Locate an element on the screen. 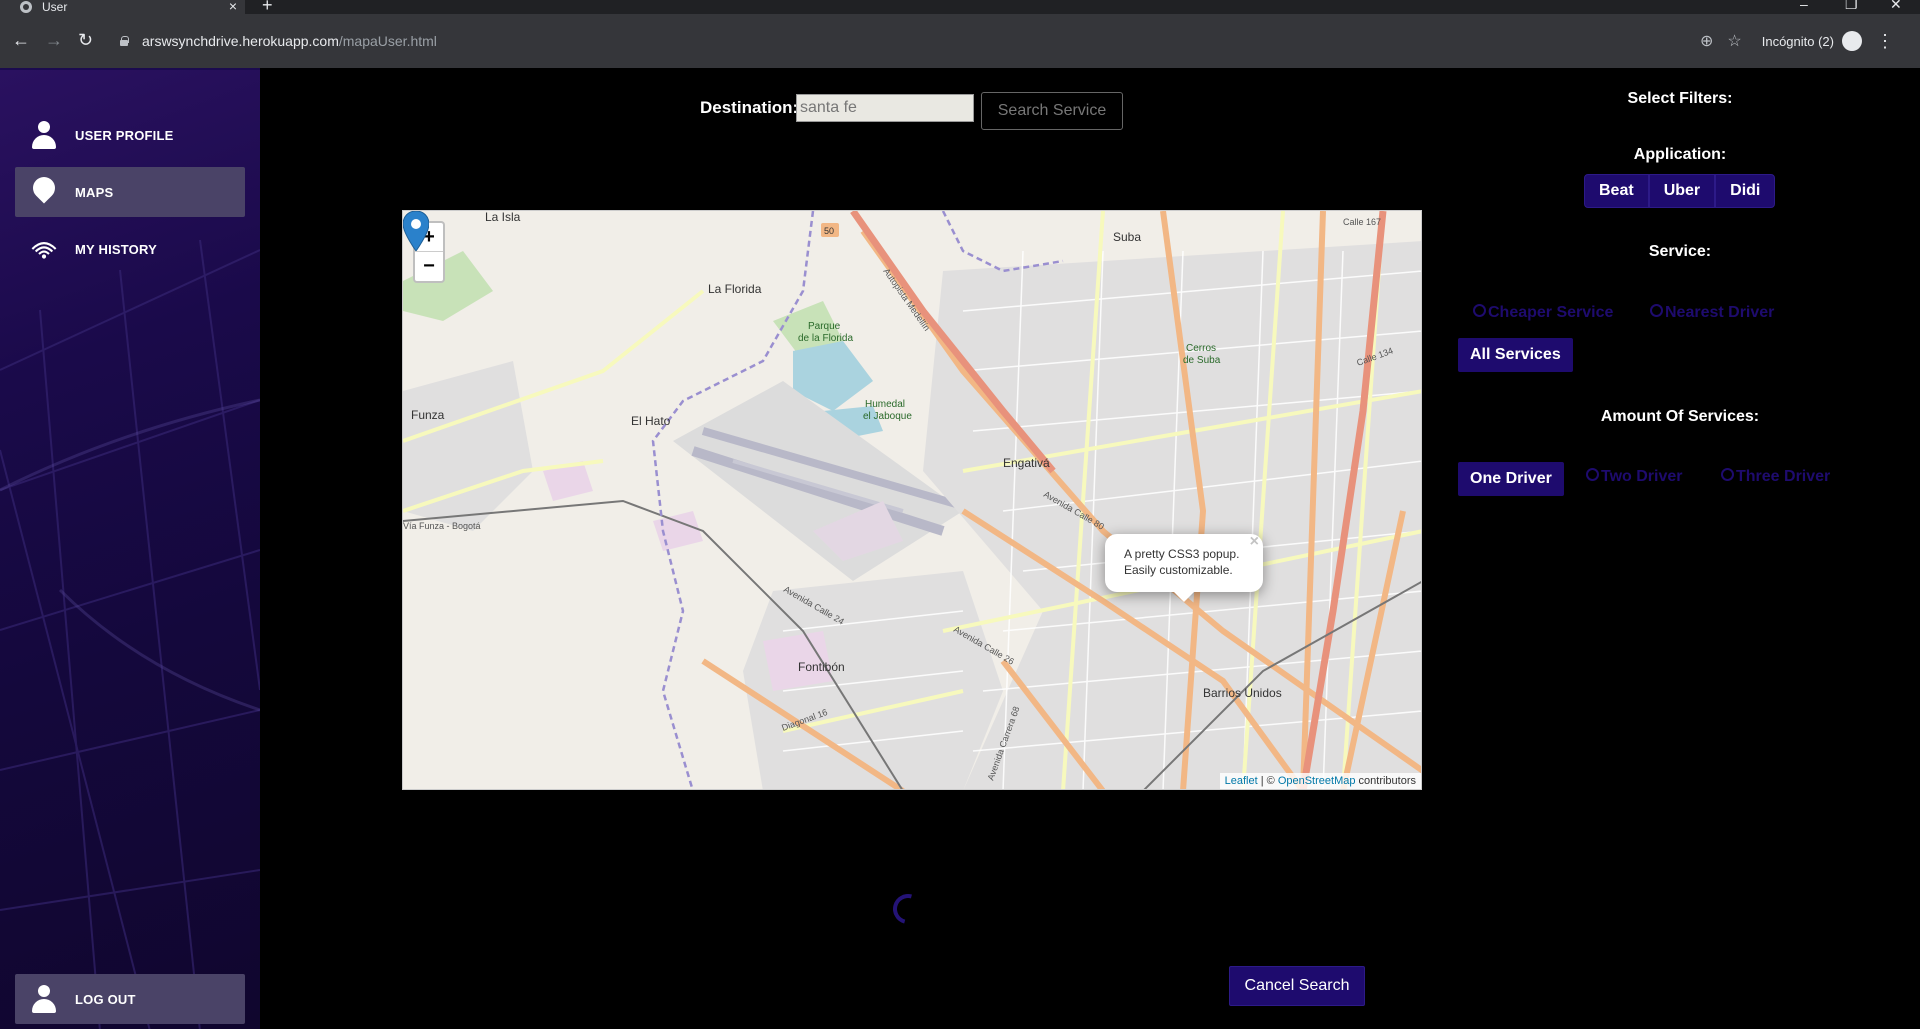 This screenshot has width=1920, height=1029. popup-tip is located at coordinates (1184, 597).